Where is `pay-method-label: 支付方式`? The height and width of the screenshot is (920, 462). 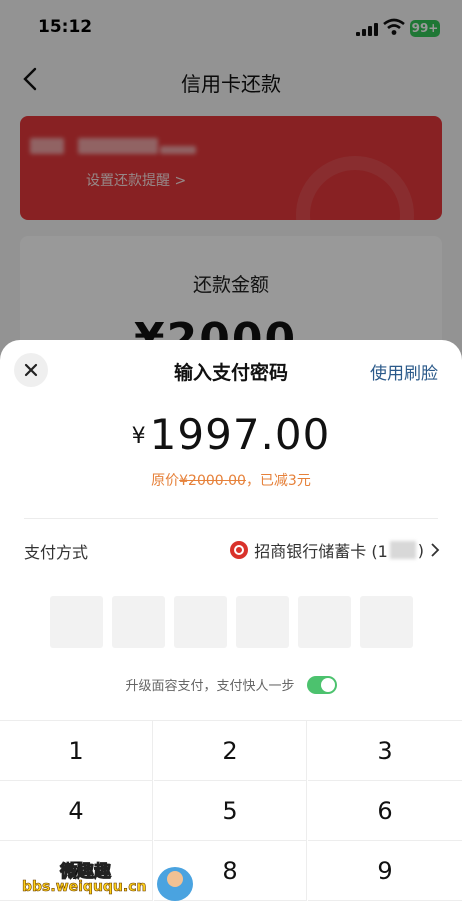 pay-method-label: 支付方式 is located at coordinates (56, 552).